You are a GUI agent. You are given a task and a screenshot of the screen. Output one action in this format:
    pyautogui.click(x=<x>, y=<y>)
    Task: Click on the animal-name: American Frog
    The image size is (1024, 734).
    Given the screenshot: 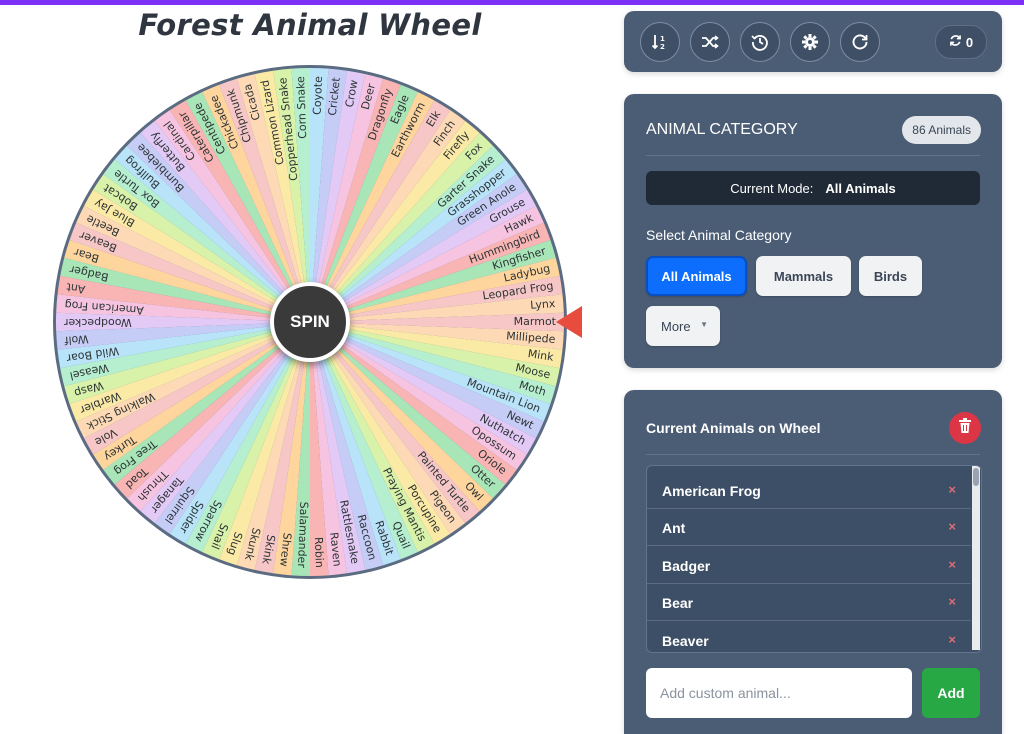 What is the action you would take?
    pyautogui.click(x=711, y=491)
    